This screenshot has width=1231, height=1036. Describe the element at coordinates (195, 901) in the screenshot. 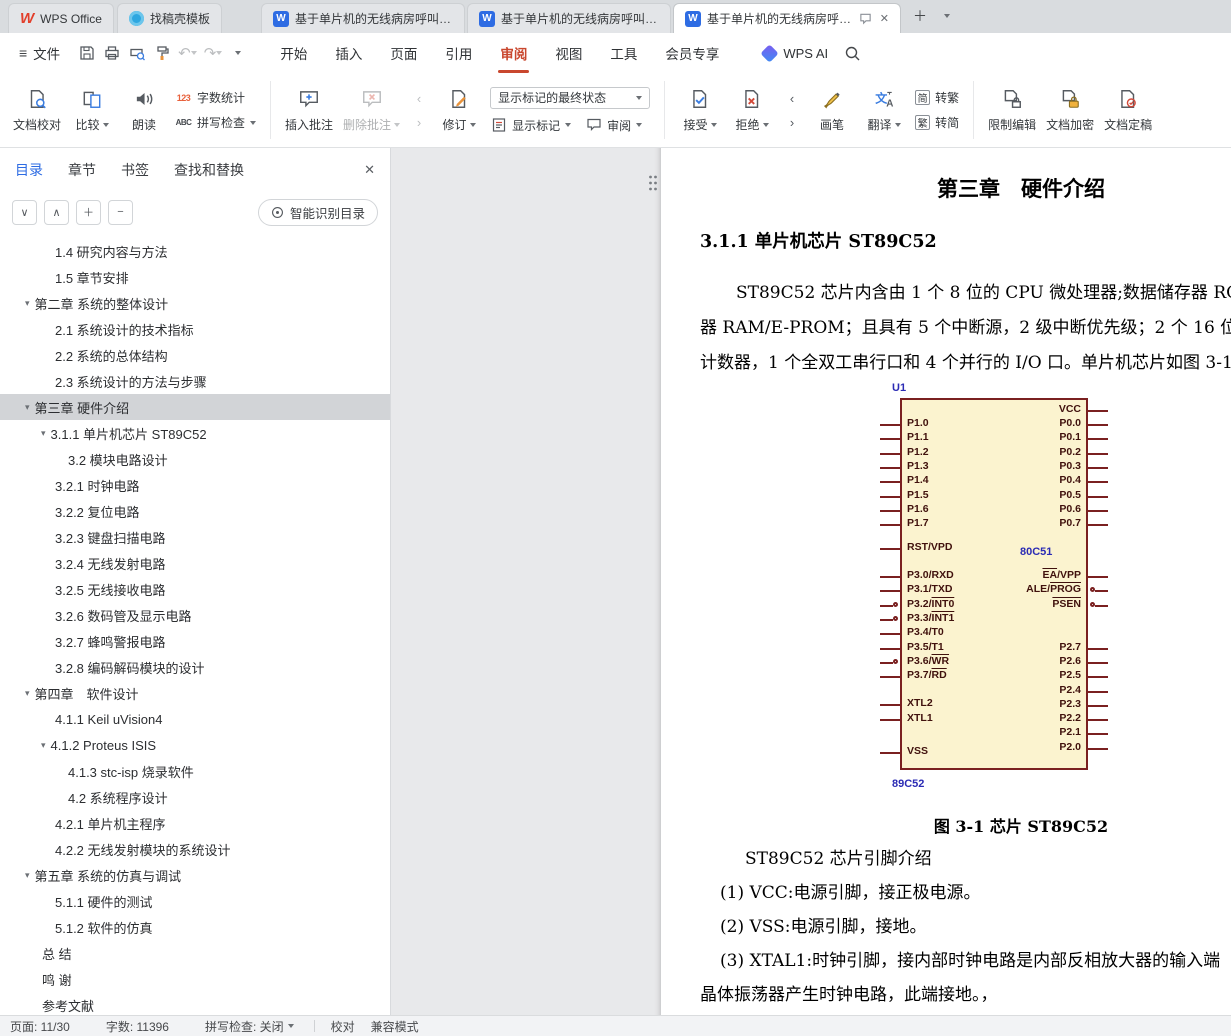

I see `outline-item: 5.1.1 硬件的测试` at that location.